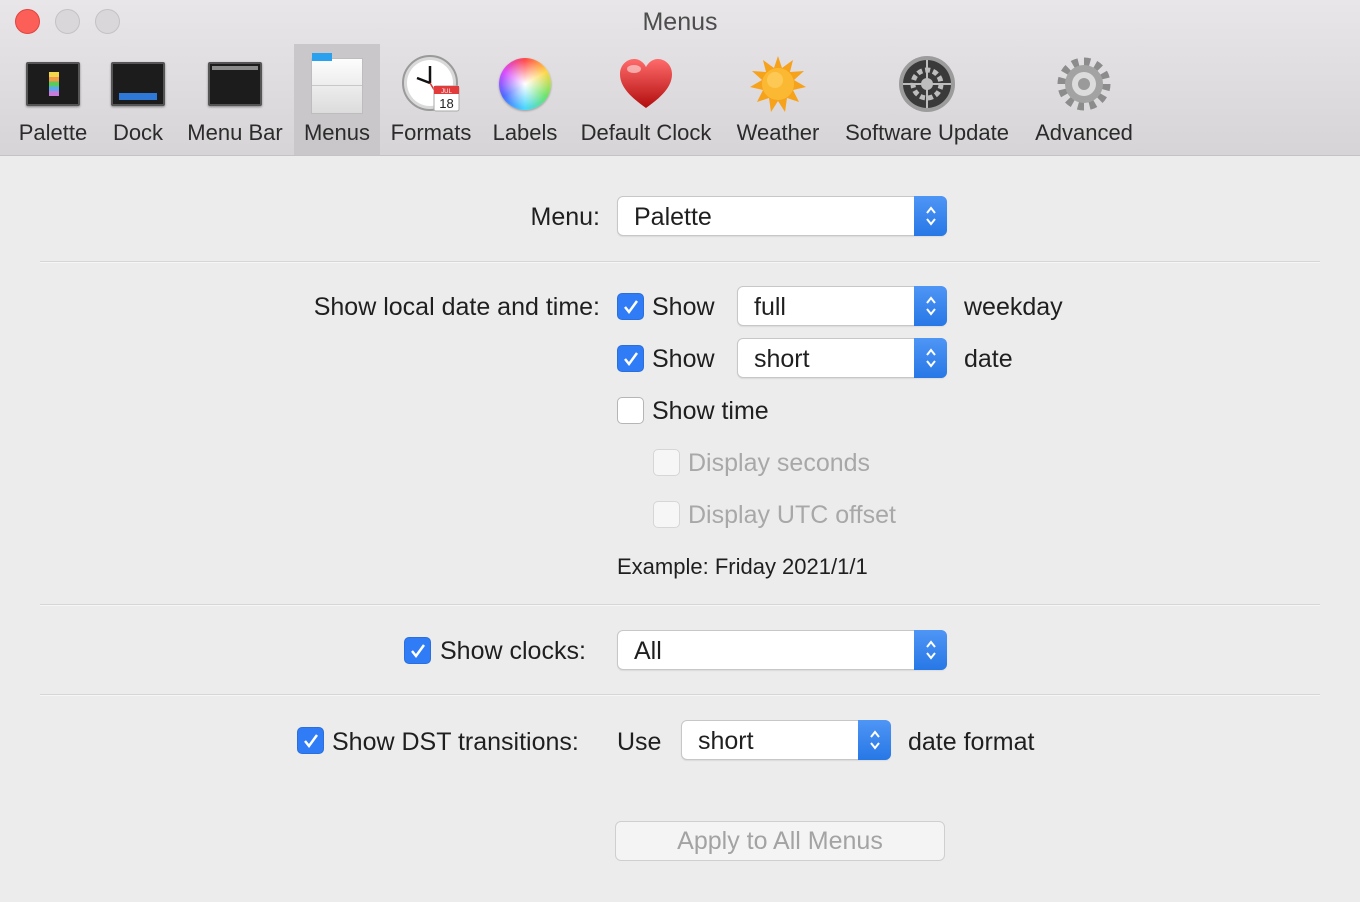 Image resolution: width=1360 pixels, height=902 pixels. What do you see at coordinates (666, 514) in the screenshot?
I see `display-utc-offset-checkbox` at bounding box center [666, 514].